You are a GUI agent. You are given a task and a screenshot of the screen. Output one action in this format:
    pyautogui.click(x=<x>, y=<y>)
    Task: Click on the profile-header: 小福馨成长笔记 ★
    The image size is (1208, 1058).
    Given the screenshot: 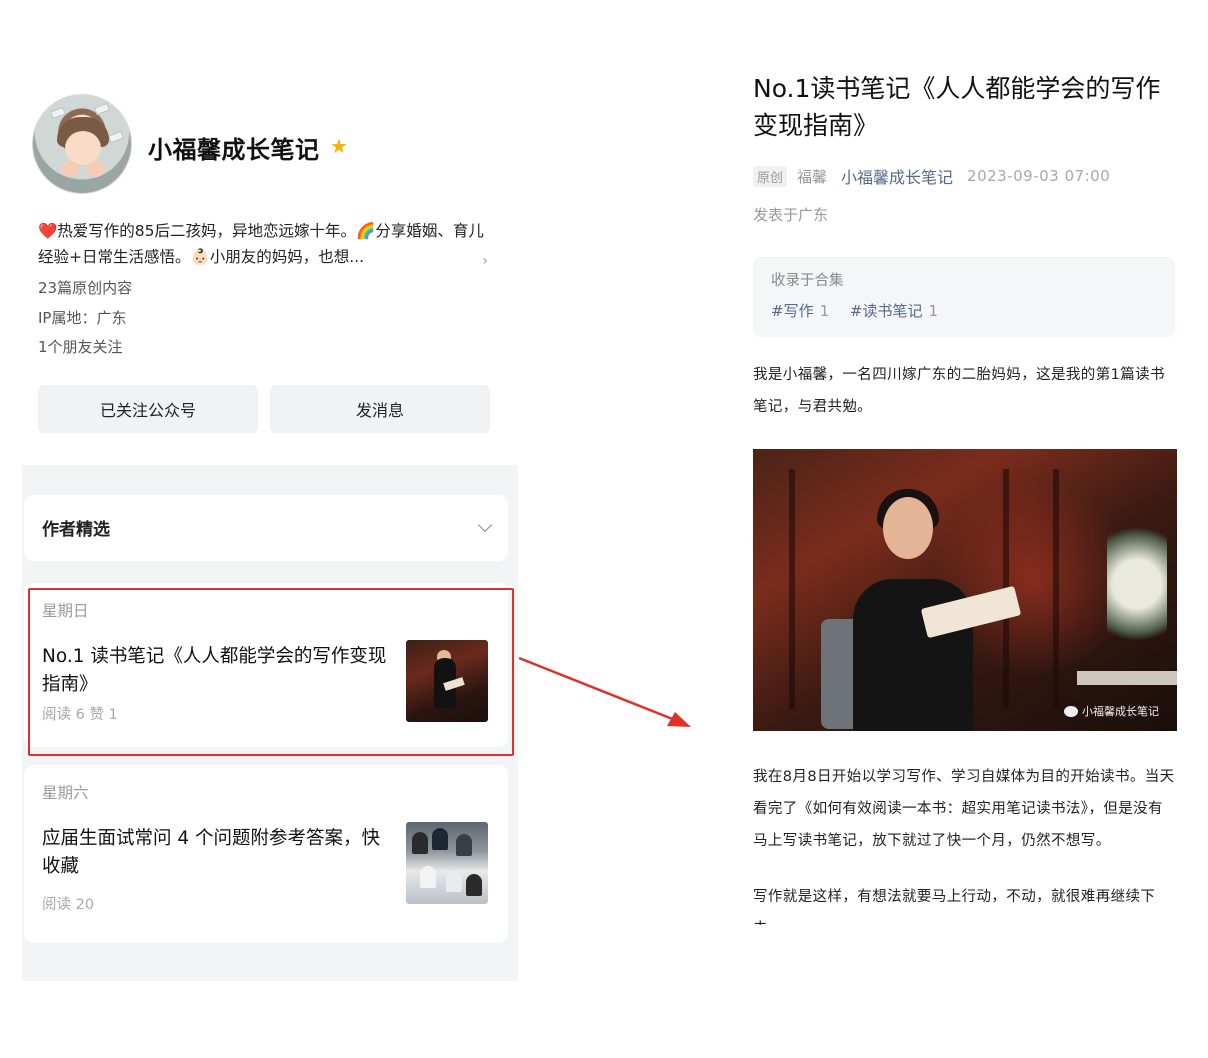 What is the action you would take?
    pyautogui.click(x=270, y=130)
    